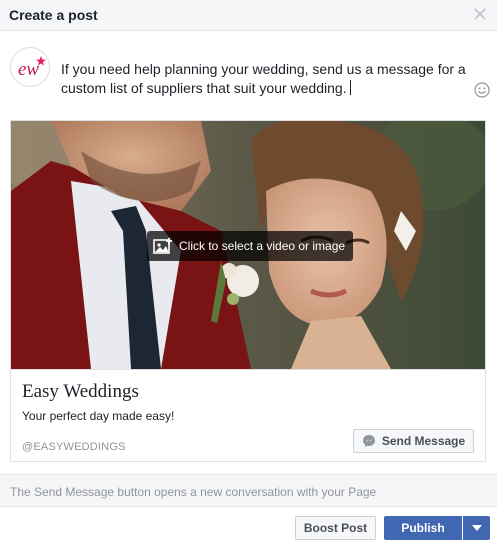 This screenshot has width=497, height=546. Describe the element at coordinates (53, 15) in the screenshot. I see `dialog-title: Create a post` at that location.